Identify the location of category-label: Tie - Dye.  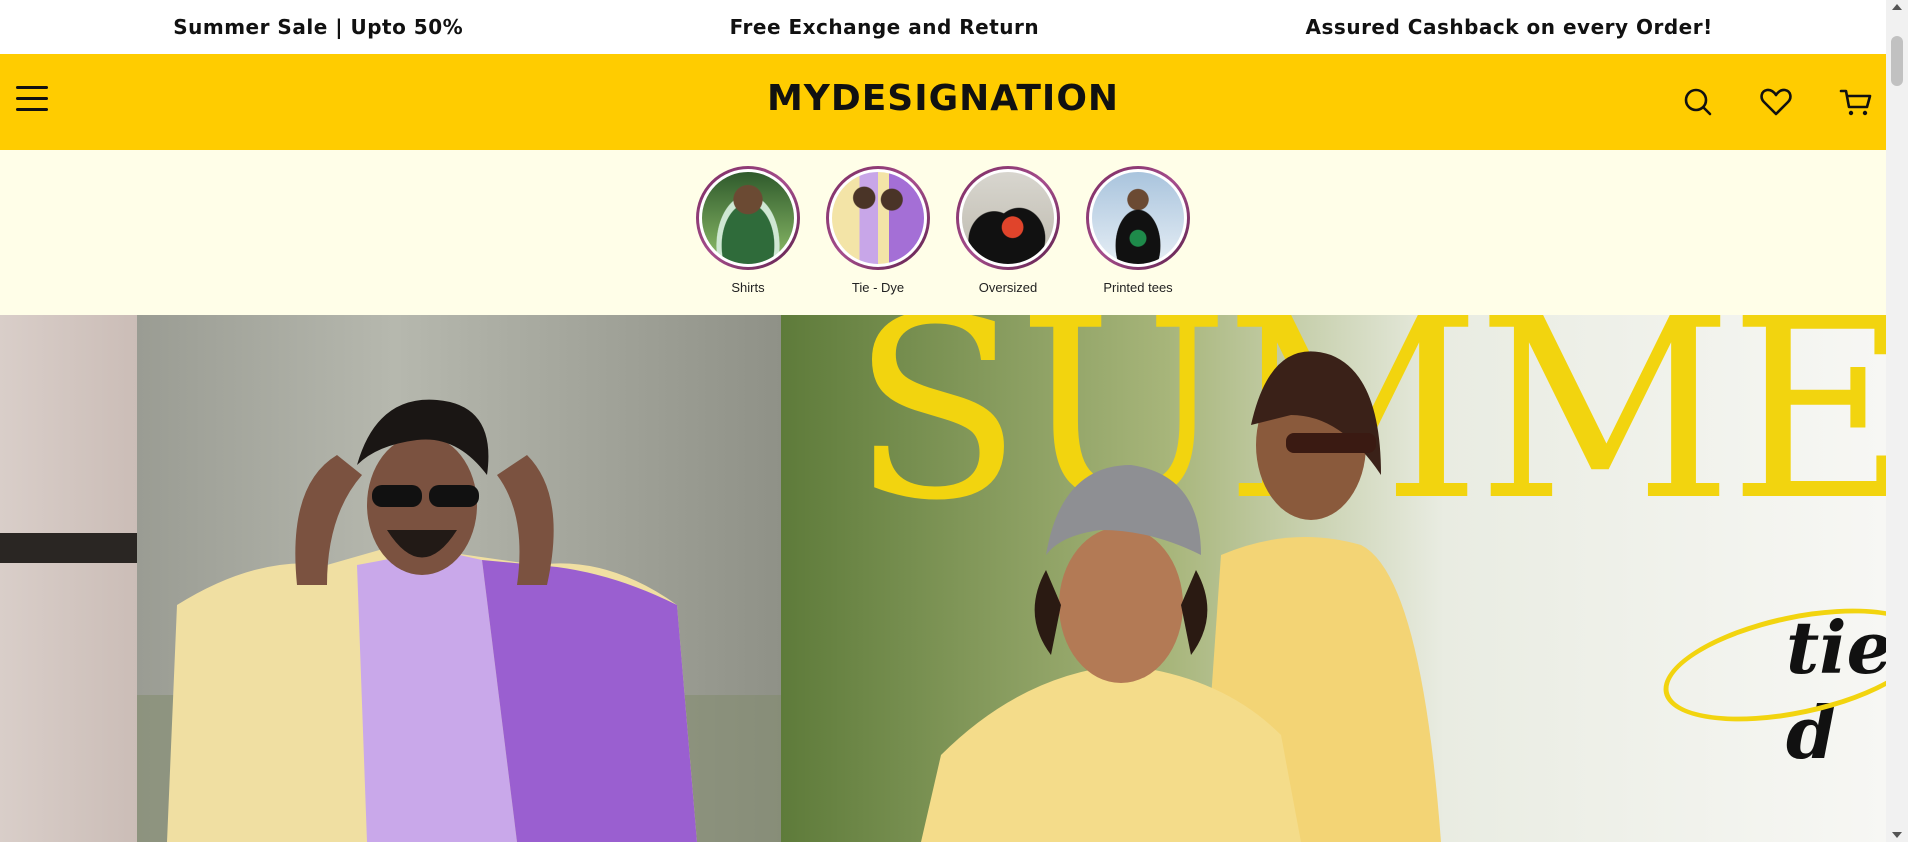
(878, 287).